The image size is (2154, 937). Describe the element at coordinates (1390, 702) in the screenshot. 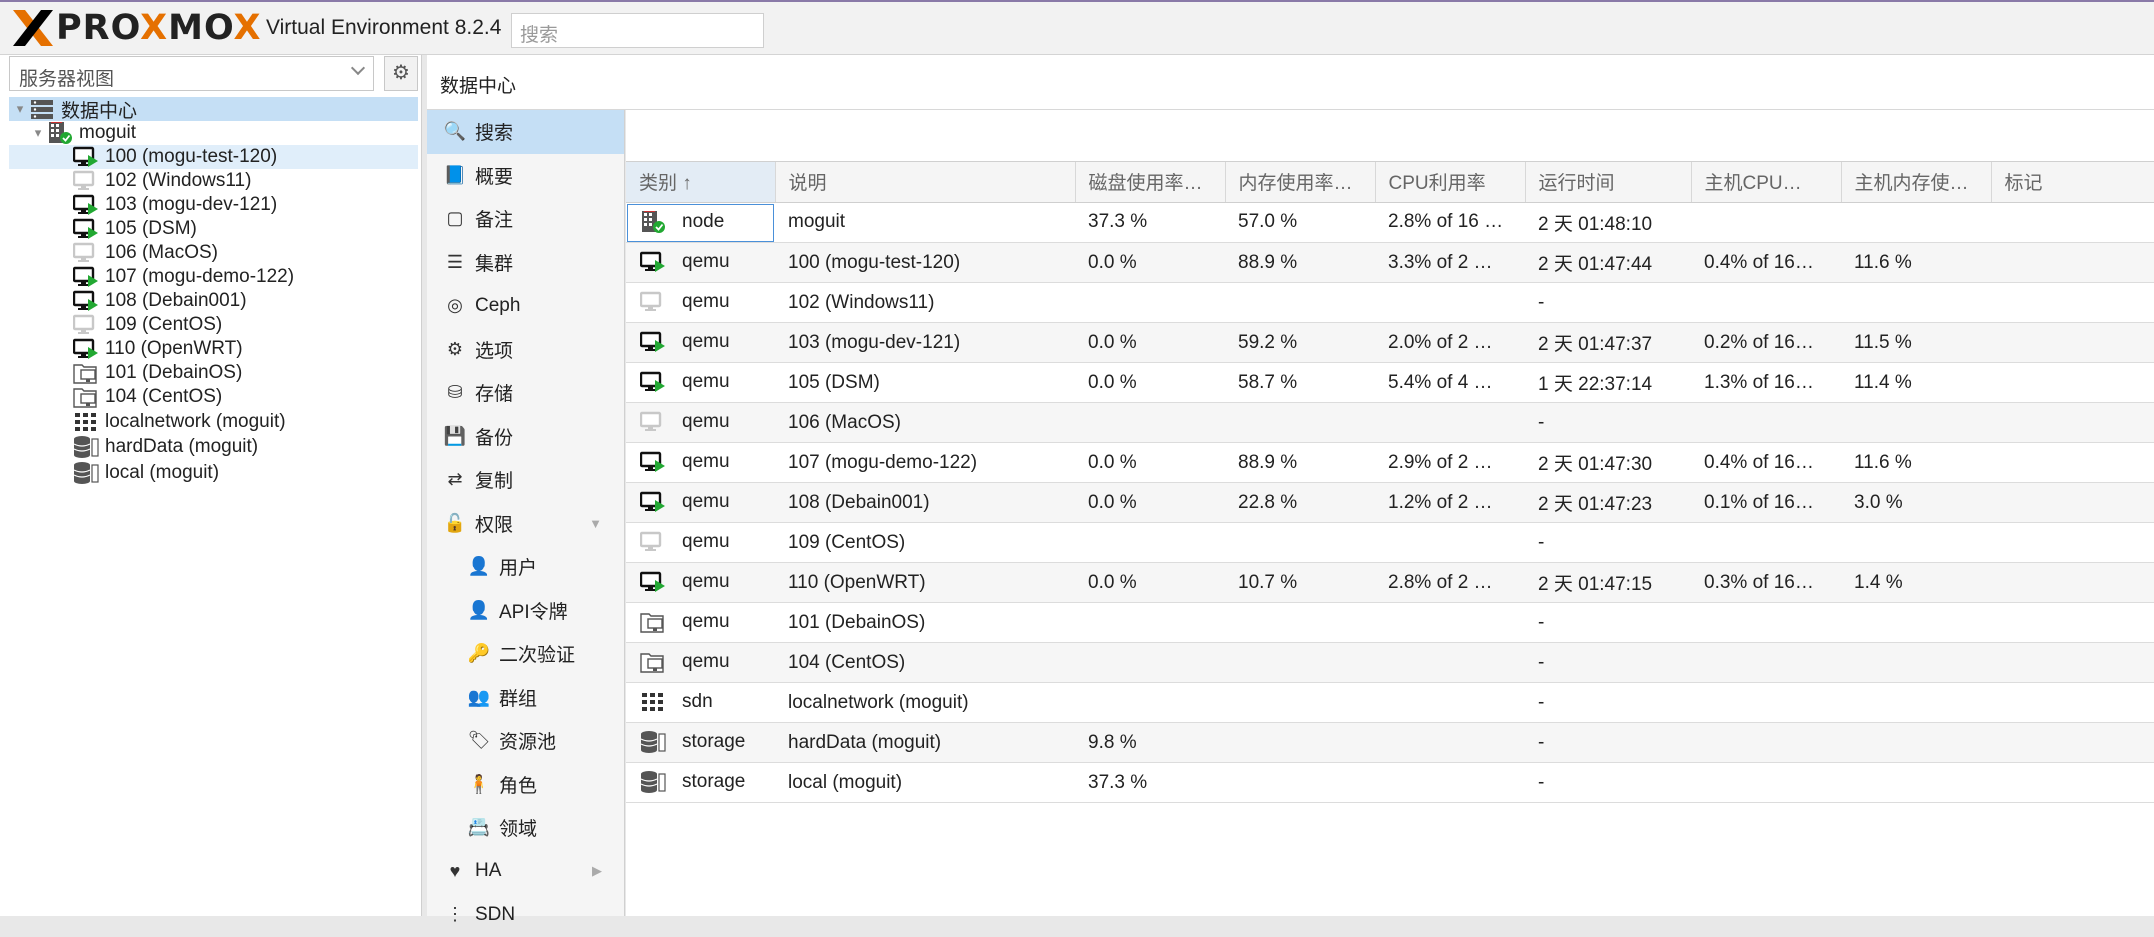

I see `table-row: sdn localnetwork (moguit) -` at that location.